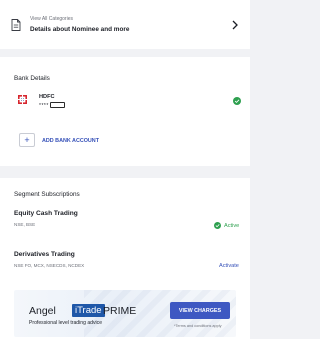 This screenshot has height=339, width=320. Describe the element at coordinates (237, 101) in the screenshot. I see `verified-check-icon` at that location.